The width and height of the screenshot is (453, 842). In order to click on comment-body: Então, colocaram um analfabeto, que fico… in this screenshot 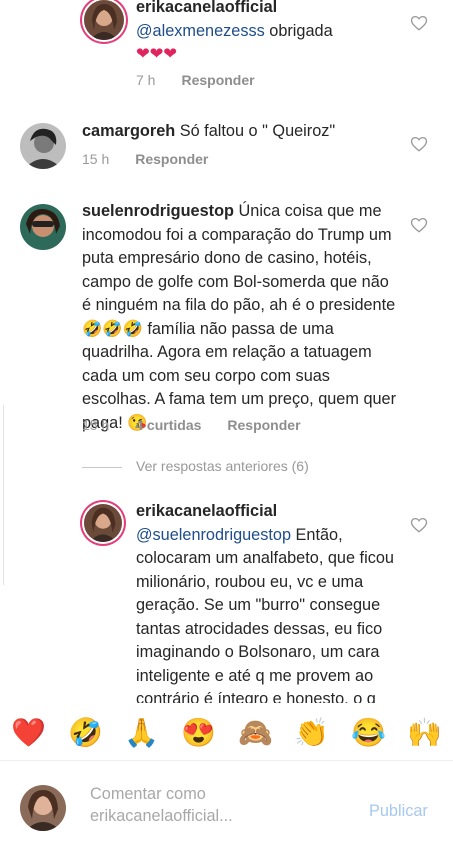, I will do `click(265, 614)`.